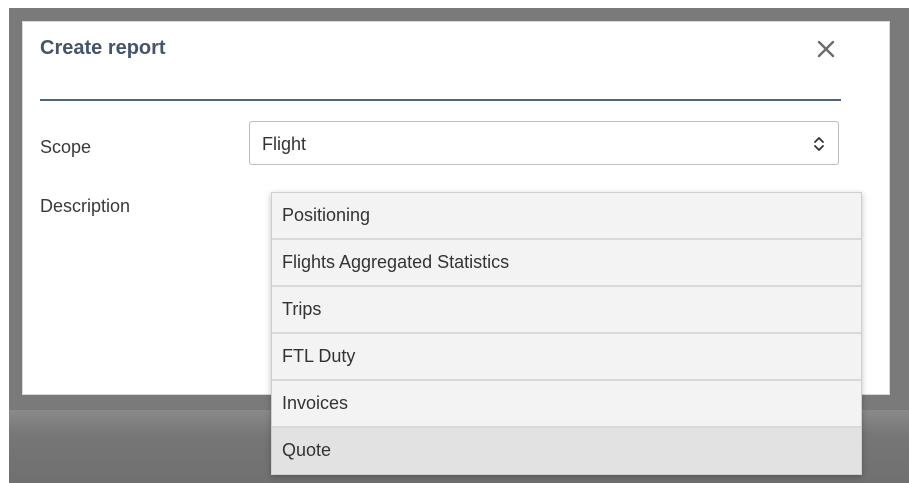 This screenshot has height=483, width=909. I want to click on close-button, so click(826, 49).